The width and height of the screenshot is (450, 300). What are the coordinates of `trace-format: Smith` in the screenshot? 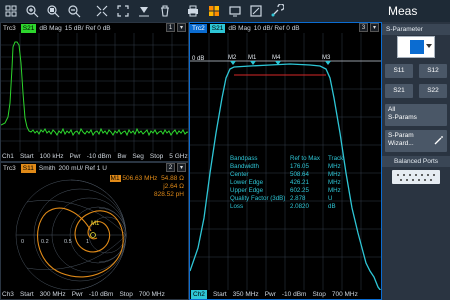 It's located at (47, 168).